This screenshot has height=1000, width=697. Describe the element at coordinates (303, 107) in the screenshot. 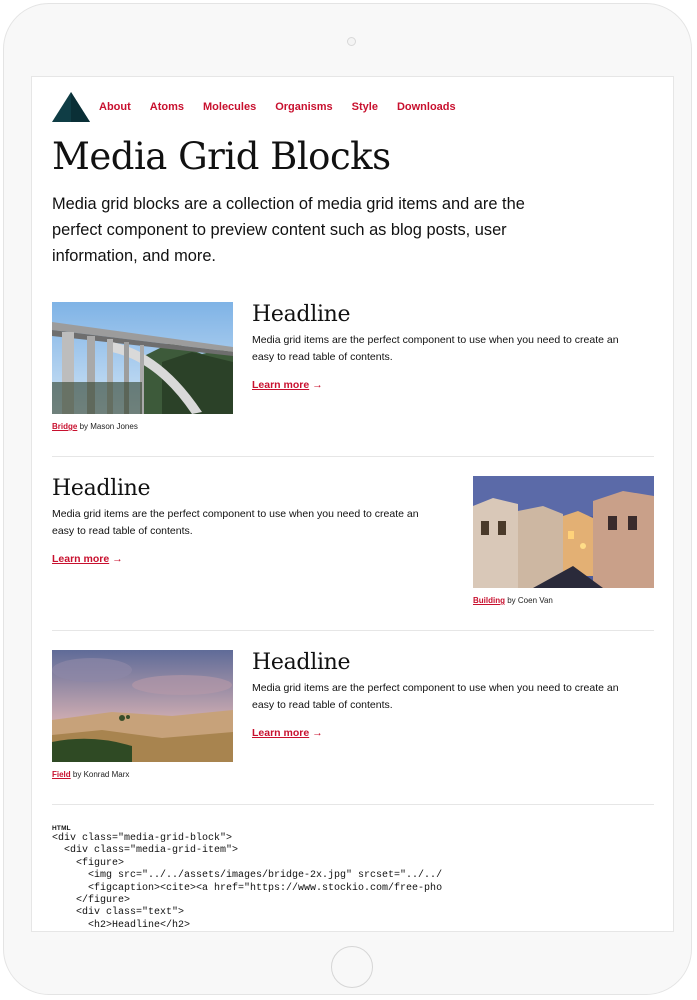

I see `nav-organisms: Organisms` at that location.